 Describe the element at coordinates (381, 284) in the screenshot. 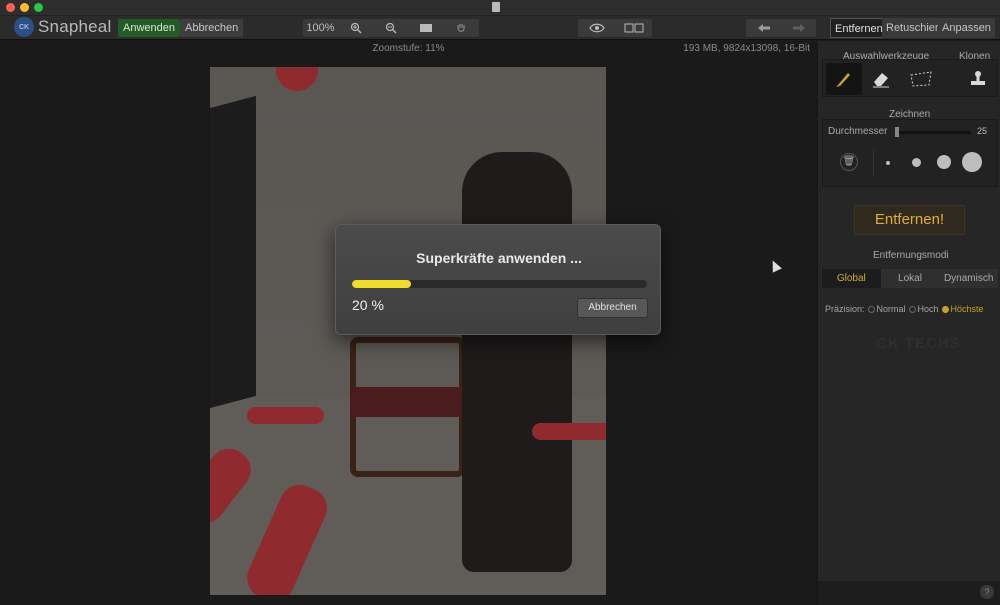

I see `progress-bar-fill` at that location.